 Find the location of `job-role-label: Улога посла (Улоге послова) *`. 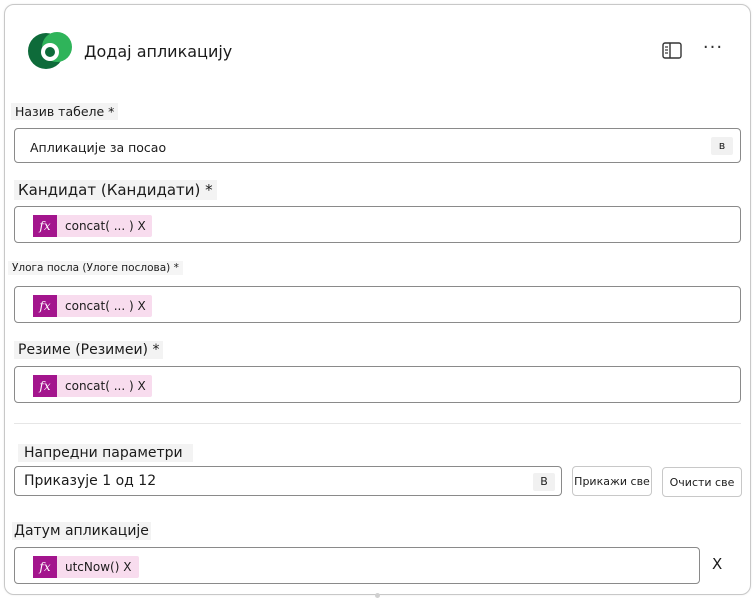

job-role-label: Улога посла (Улоге послова) * is located at coordinates (95, 268).